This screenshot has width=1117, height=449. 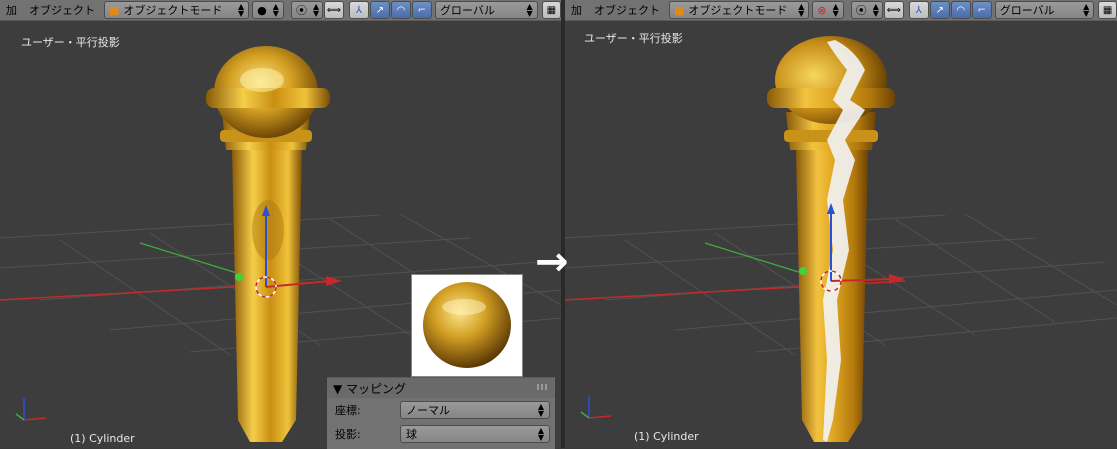 I want to click on coordinates-row: 座標: ノーマル ▲ ▼, so click(x=441, y=410).